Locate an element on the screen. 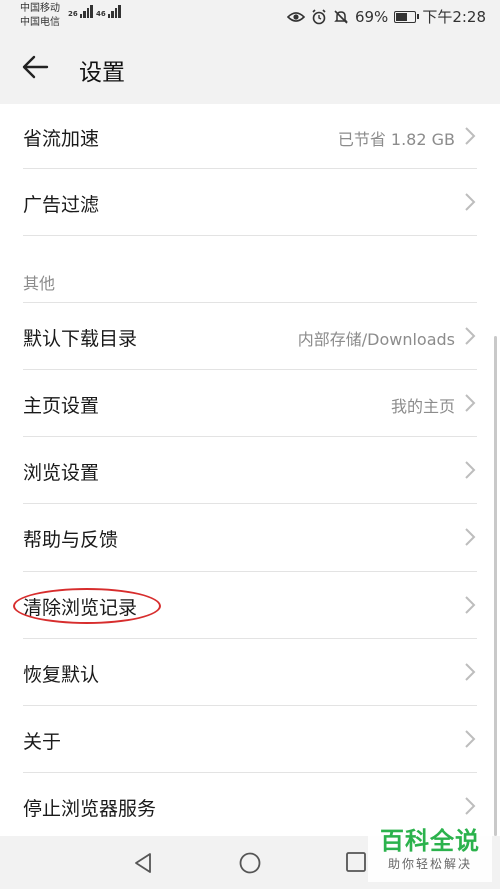  item-label: 恢复默认 is located at coordinates (61, 675).